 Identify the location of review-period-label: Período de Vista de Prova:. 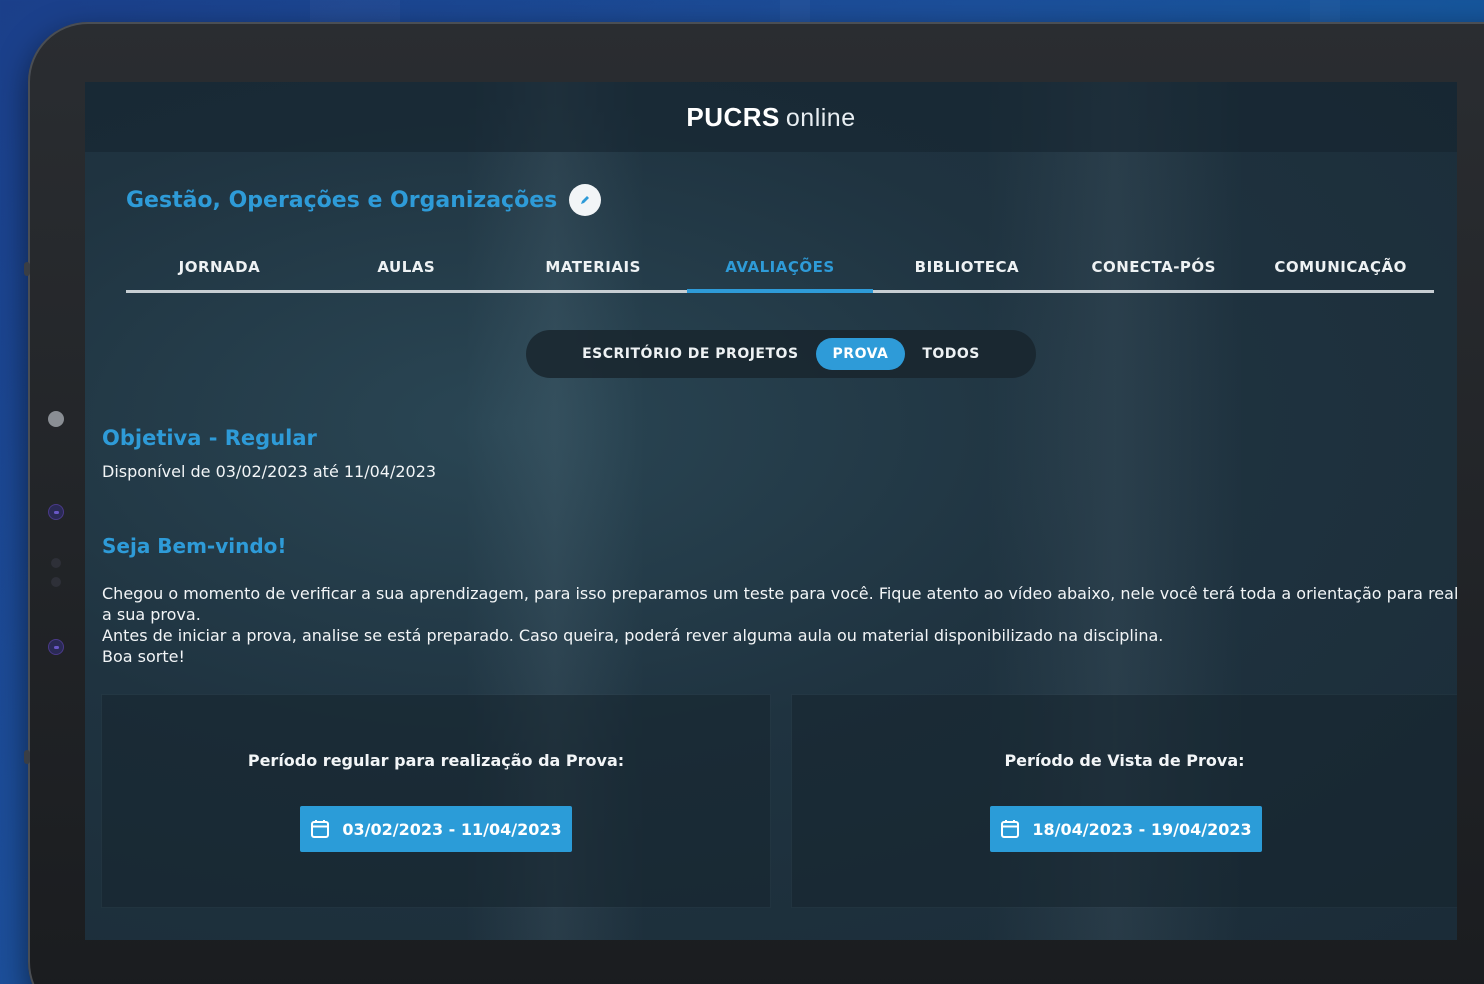
(1124, 760).